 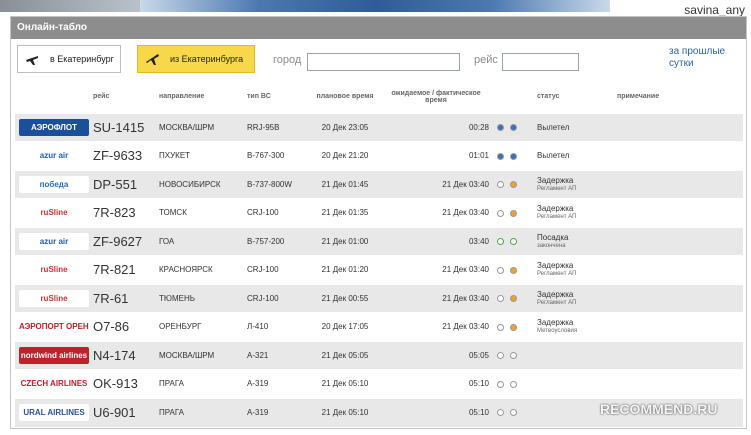 I want to click on top-banner, so click(x=375, y=6).